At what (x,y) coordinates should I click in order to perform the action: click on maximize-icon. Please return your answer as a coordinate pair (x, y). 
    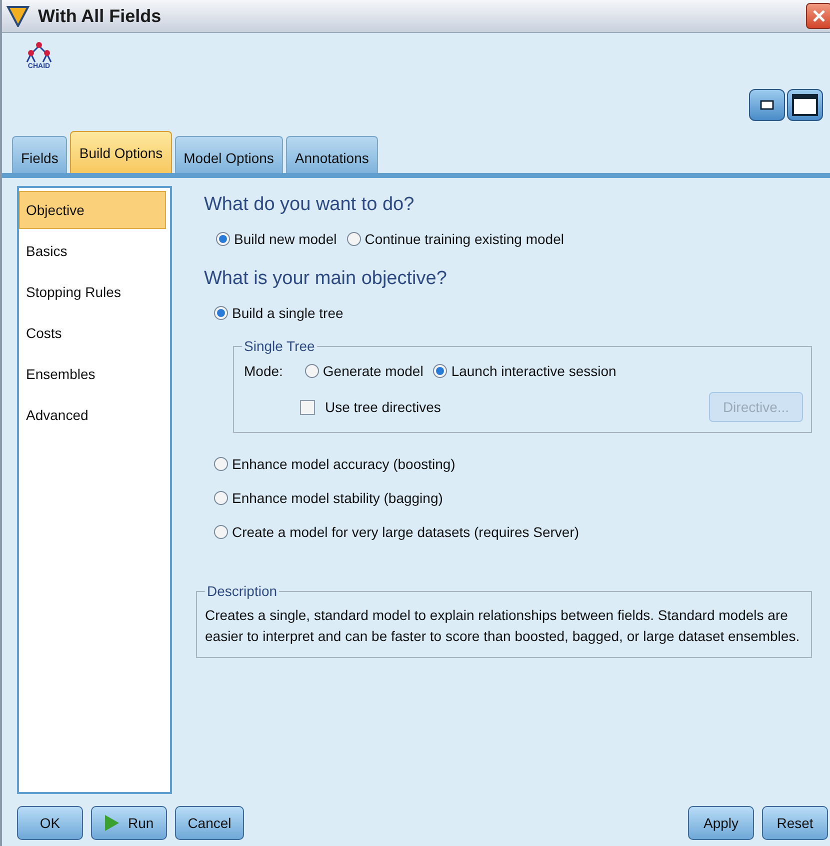
    Looking at the image, I should click on (805, 105).